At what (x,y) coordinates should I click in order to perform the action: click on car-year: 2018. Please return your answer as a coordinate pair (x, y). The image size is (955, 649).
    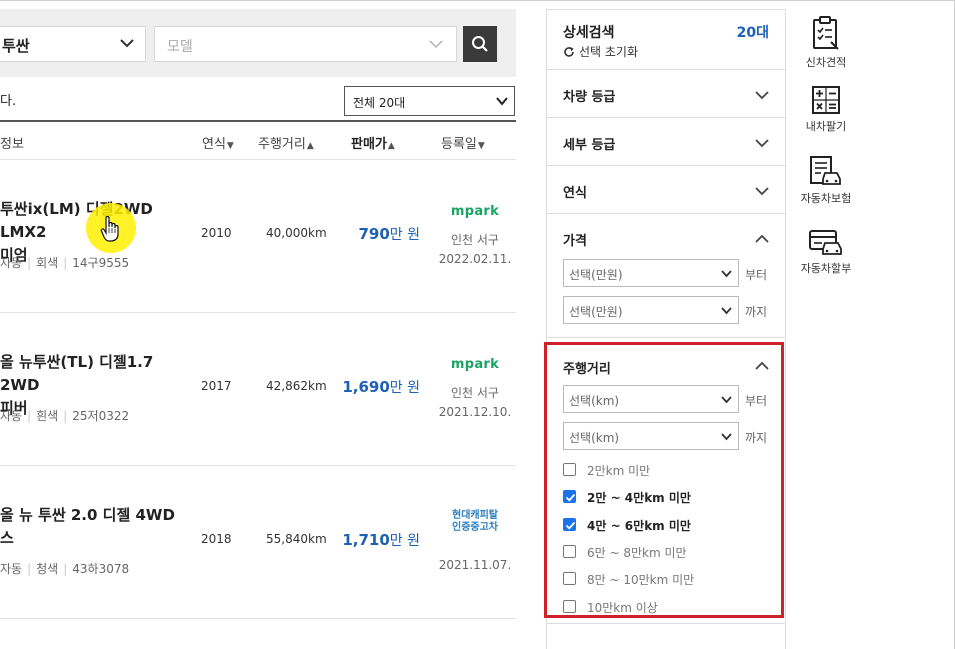
    Looking at the image, I should click on (216, 539).